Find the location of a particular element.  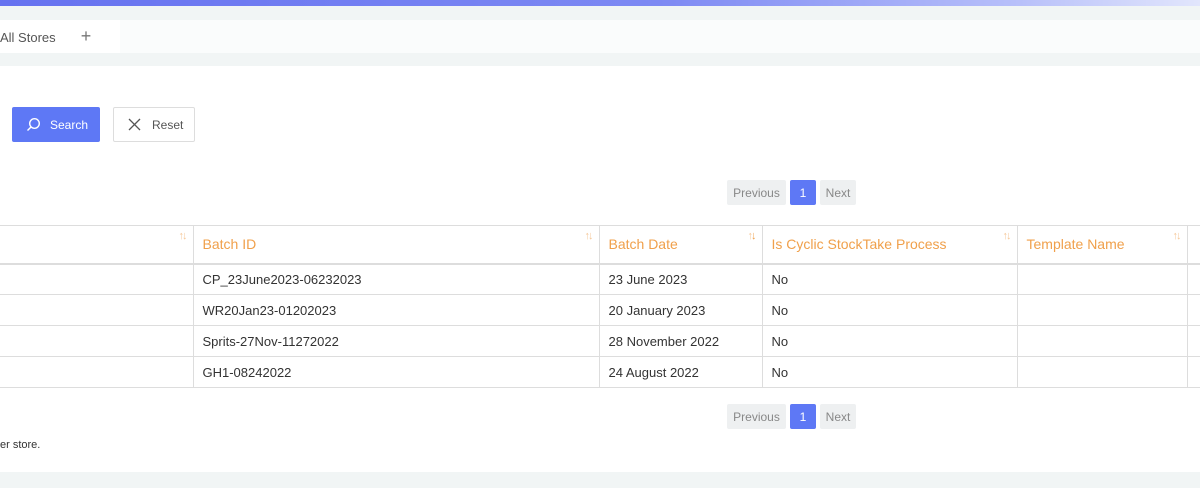

pagination-bottom: Previous 1 Next is located at coordinates (791, 416).